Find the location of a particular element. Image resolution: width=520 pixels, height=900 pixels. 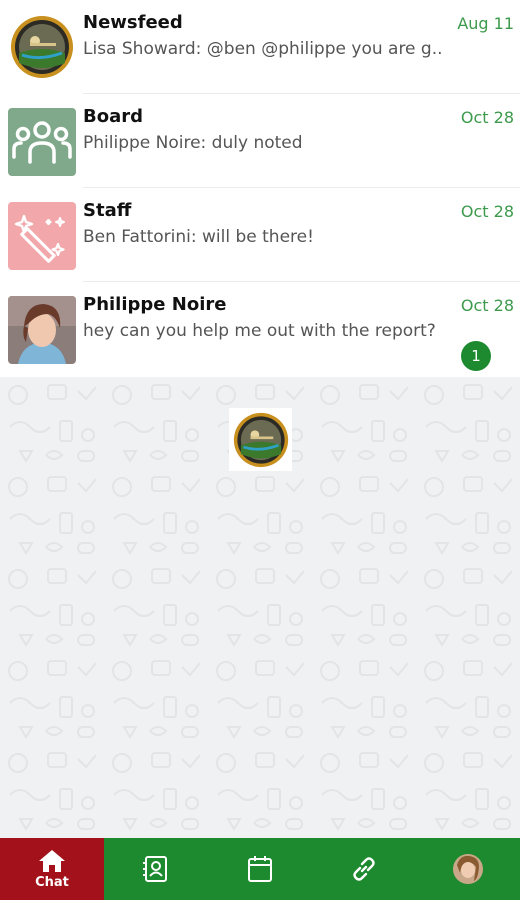

magic-wand-icon-avatar is located at coordinates (42, 236).